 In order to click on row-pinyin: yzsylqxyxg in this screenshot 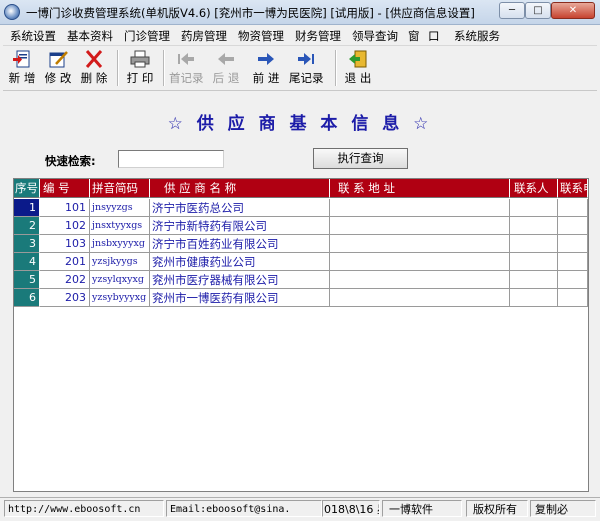, I will do `click(120, 280)`.